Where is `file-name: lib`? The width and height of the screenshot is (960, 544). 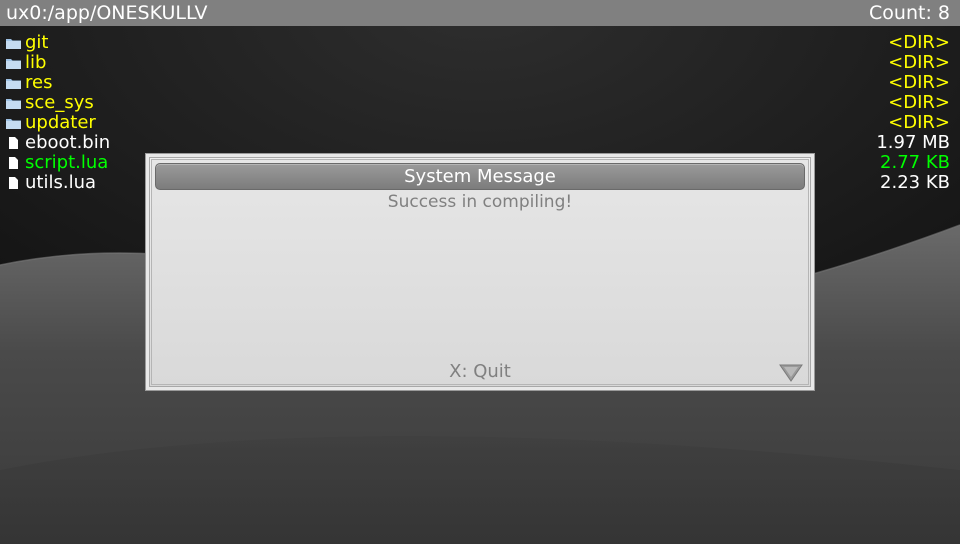 file-name: lib is located at coordinates (36, 62).